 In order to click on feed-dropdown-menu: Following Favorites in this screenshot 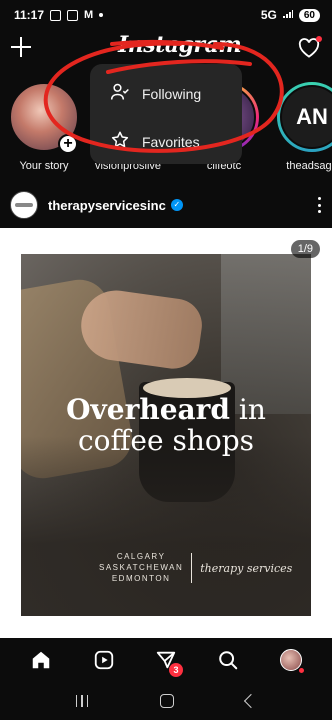, I will do `click(166, 114)`.